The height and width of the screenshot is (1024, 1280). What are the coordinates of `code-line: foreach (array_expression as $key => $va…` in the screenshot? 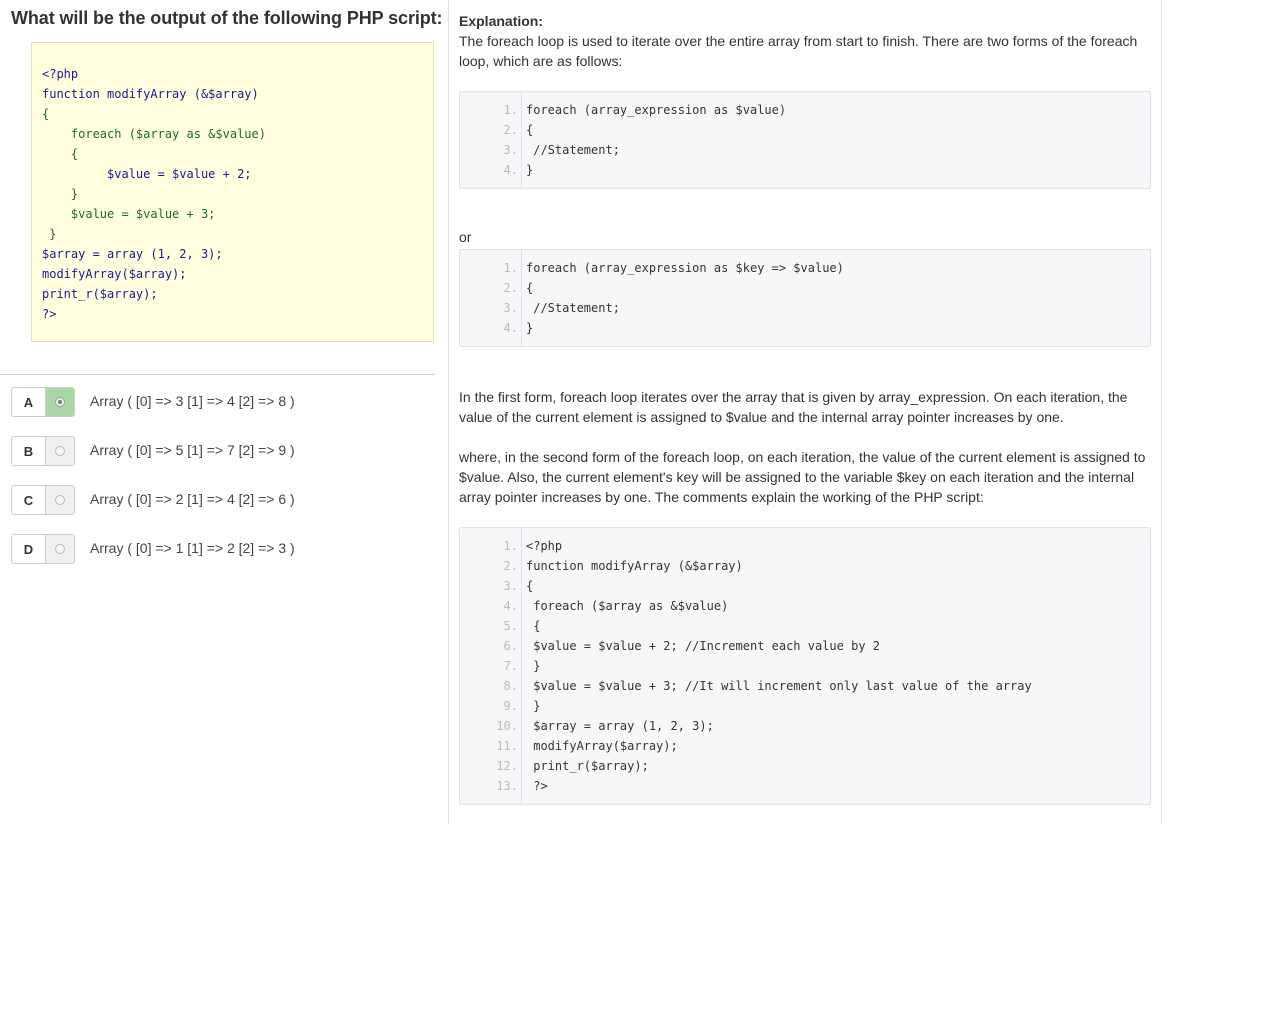 It's located at (685, 268).